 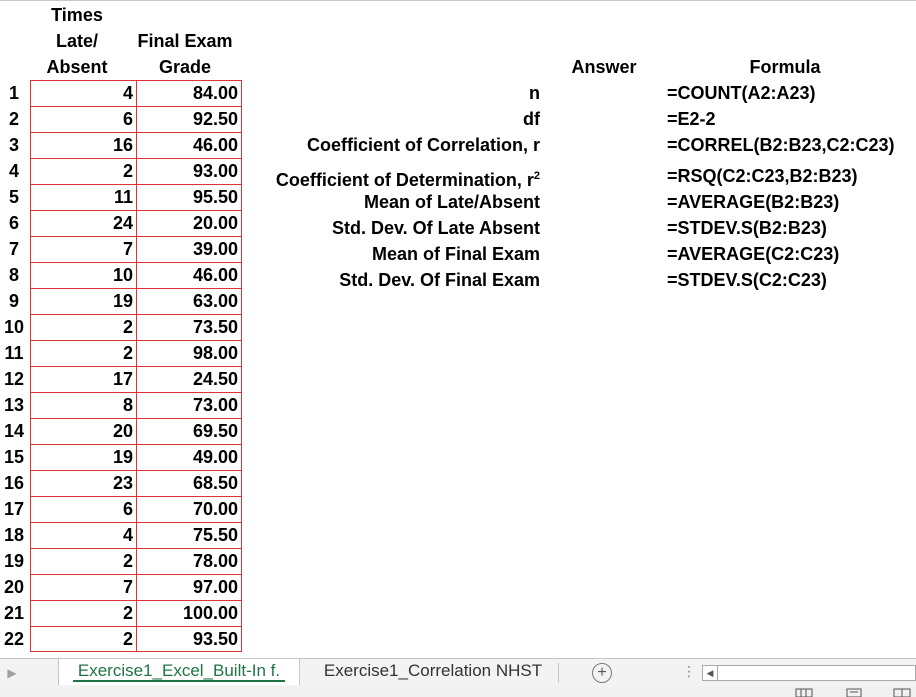 I want to click on row-number: 17, so click(x=14, y=509).